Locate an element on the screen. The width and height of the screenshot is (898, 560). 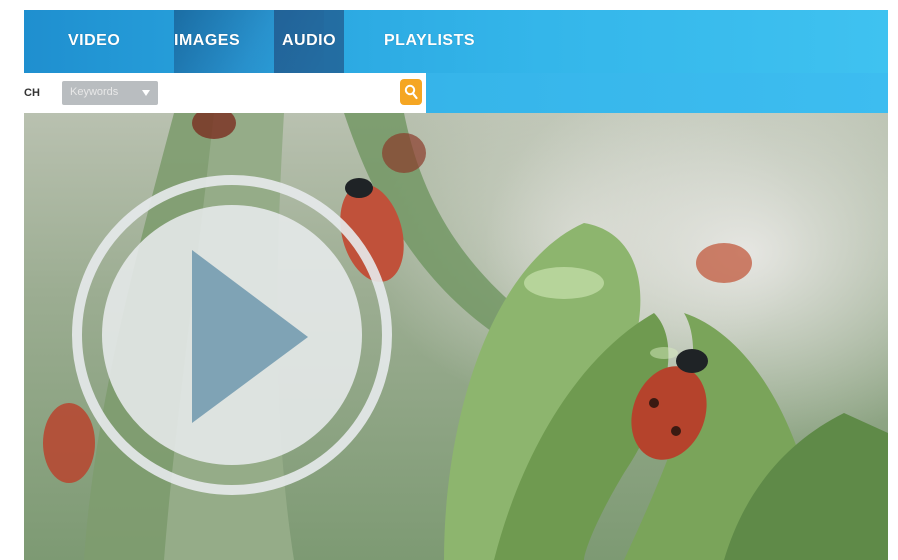
search-input is located at coordinates (281, 94).